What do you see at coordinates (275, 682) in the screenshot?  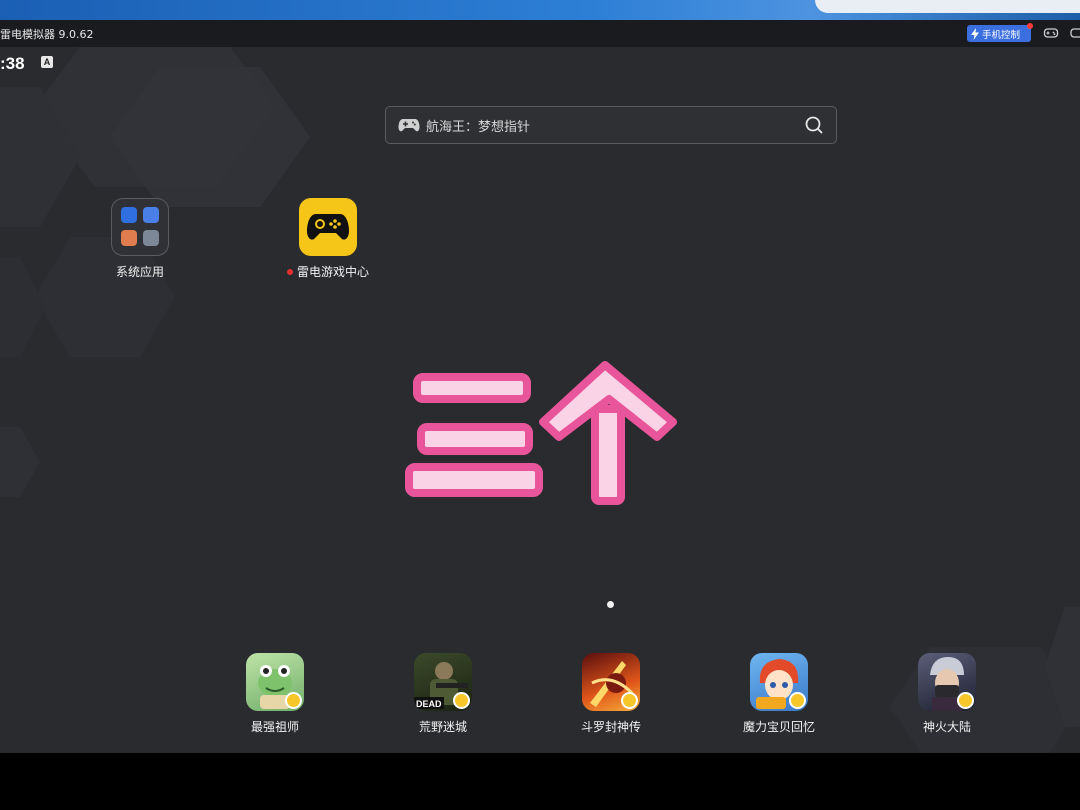 I see `frog-game-icon` at bounding box center [275, 682].